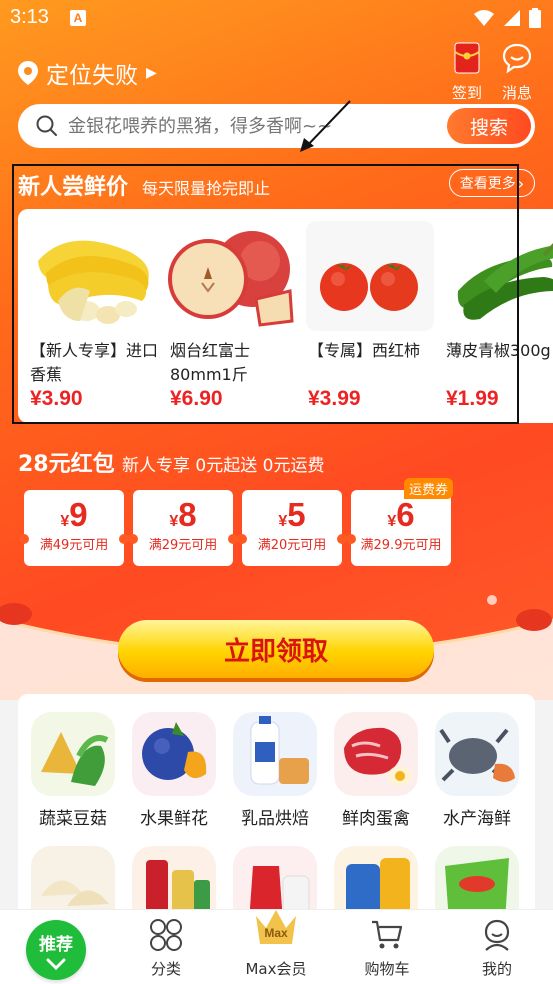 This screenshot has height=984, width=553. What do you see at coordinates (276, 933) in the screenshot?
I see `max-badge: Max` at bounding box center [276, 933].